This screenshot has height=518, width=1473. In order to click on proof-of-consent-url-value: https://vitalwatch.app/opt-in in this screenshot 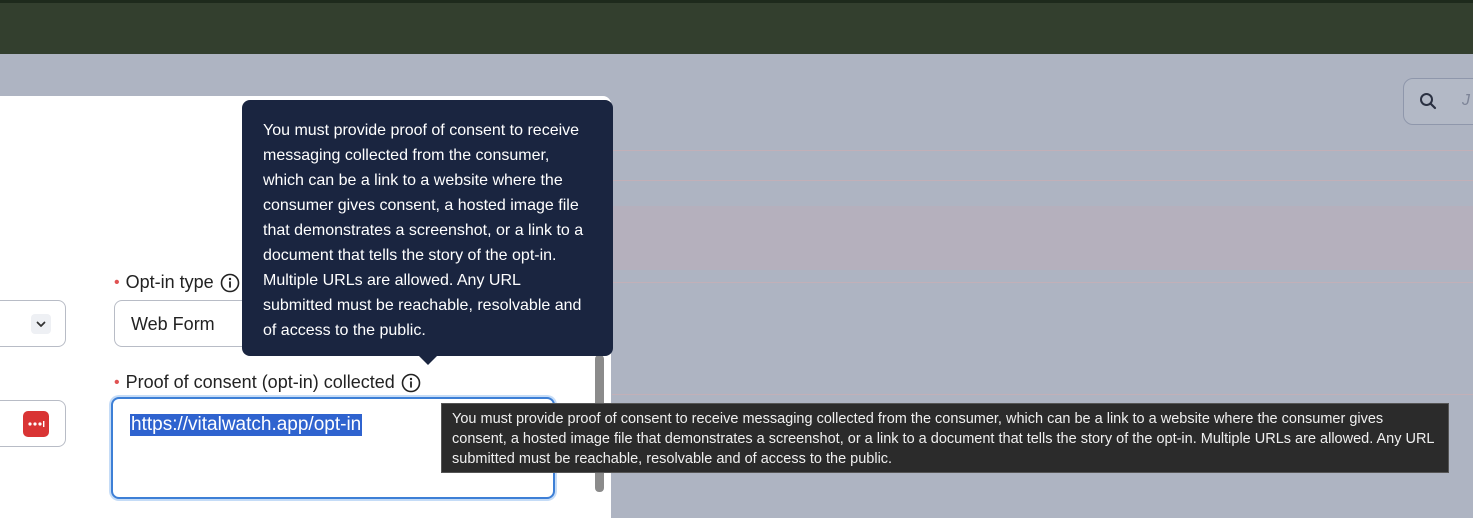, I will do `click(246, 425)`.